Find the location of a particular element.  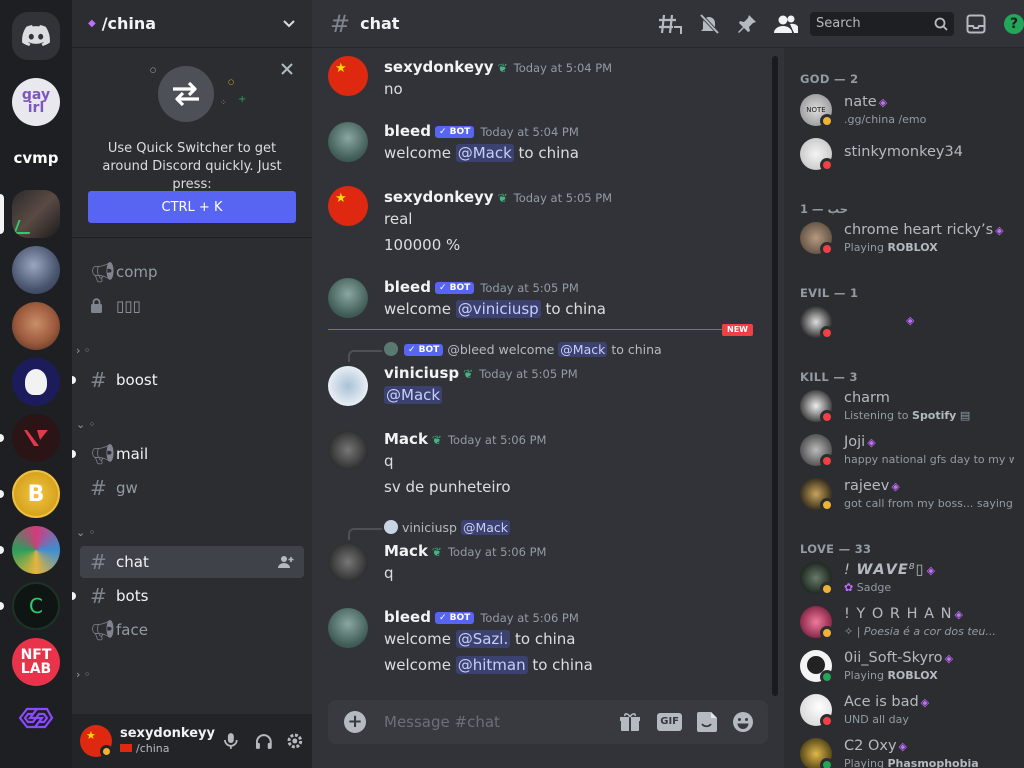

quick-switcher-shortcut-button: CTRL + K is located at coordinates (192, 207).